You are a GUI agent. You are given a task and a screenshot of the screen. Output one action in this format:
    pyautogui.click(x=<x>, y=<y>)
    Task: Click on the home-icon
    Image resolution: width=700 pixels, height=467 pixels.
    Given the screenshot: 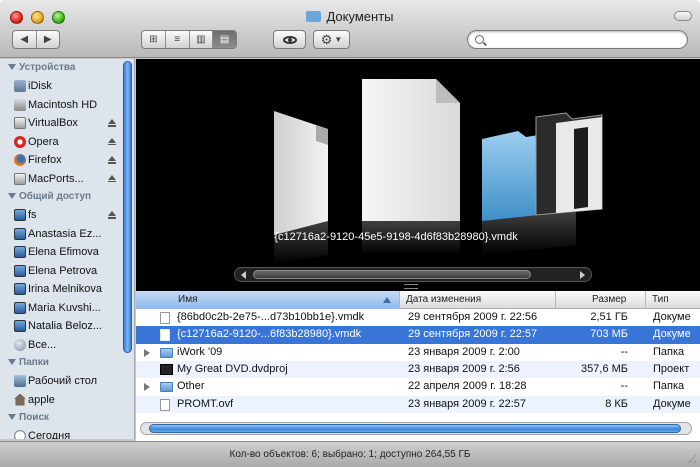 What is the action you would take?
    pyautogui.click(x=20, y=399)
    